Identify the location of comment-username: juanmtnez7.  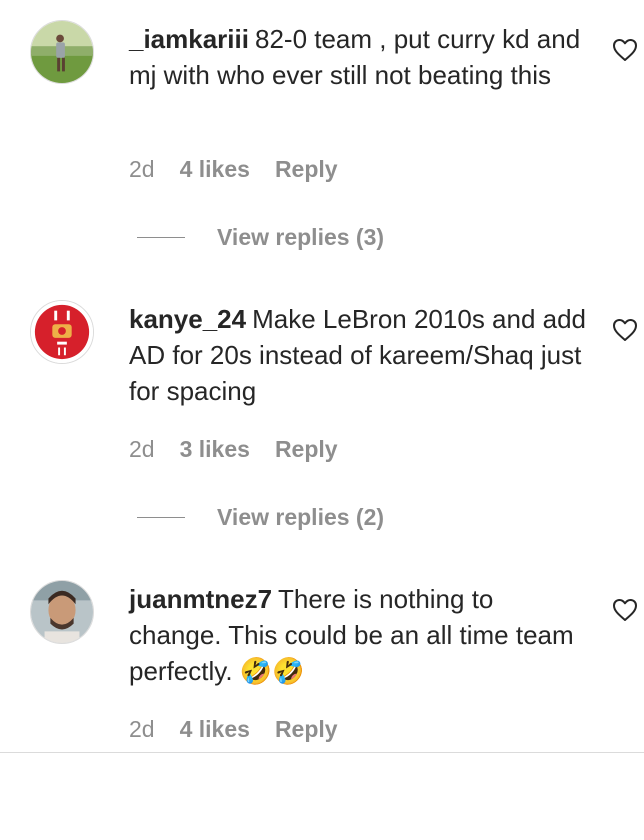
(200, 599).